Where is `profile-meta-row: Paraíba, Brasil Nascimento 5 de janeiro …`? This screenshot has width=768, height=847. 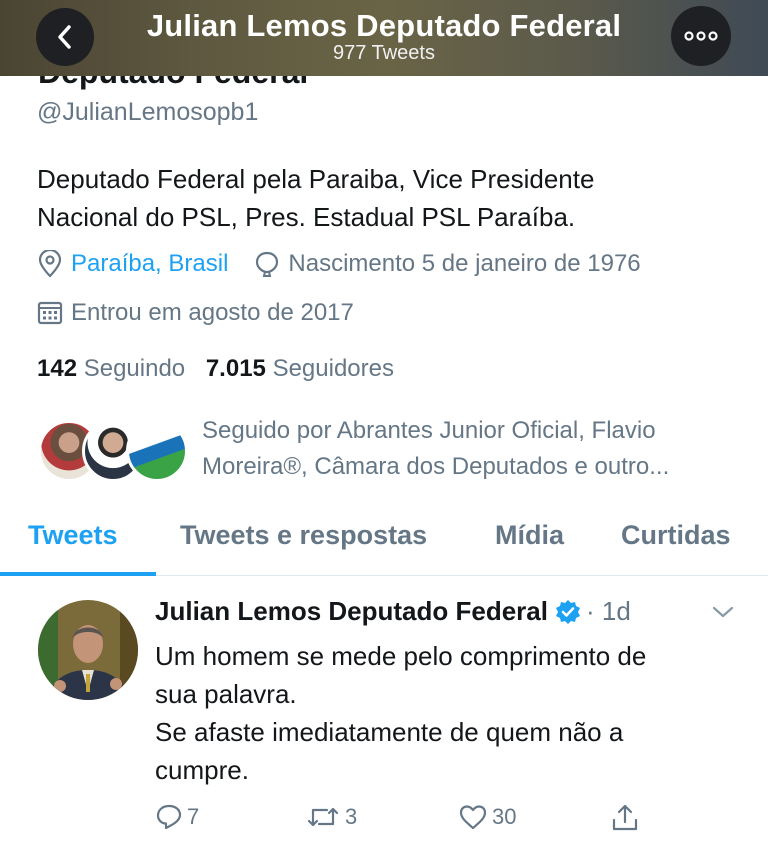
profile-meta-row: Paraíba, Brasil Nascimento 5 de janeiro … is located at coordinates (339, 264).